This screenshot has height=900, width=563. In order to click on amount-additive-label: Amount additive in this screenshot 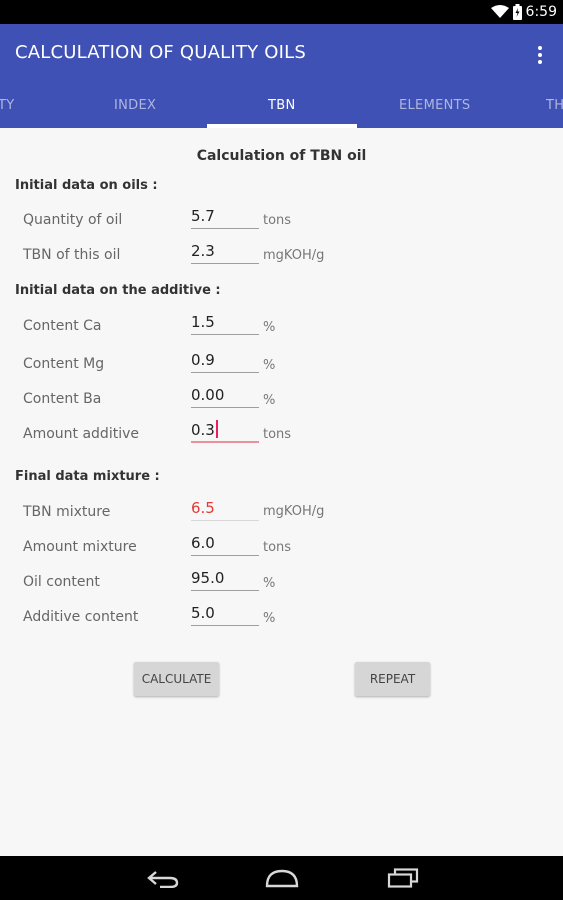, I will do `click(81, 434)`.